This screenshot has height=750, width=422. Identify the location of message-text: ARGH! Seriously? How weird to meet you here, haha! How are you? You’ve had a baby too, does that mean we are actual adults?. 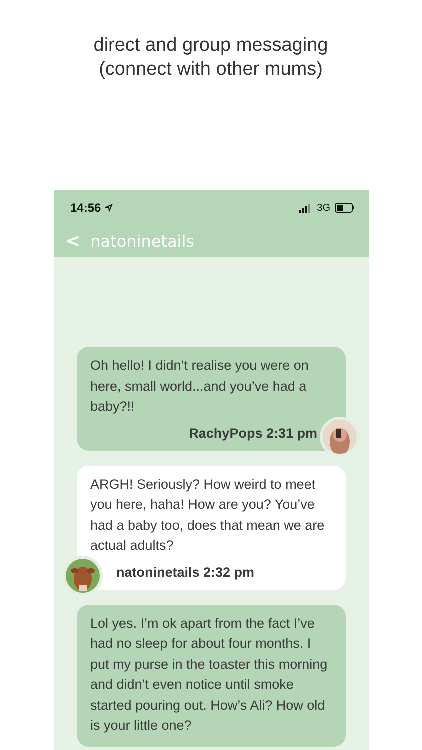
(208, 515).